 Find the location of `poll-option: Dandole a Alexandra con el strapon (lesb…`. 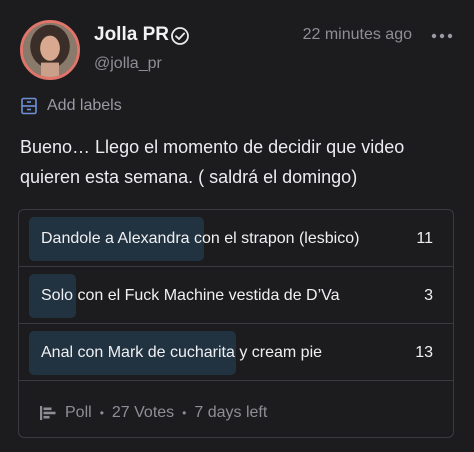

poll-option: Dandole a Alexandra con el strapon (lesb… is located at coordinates (236, 238).